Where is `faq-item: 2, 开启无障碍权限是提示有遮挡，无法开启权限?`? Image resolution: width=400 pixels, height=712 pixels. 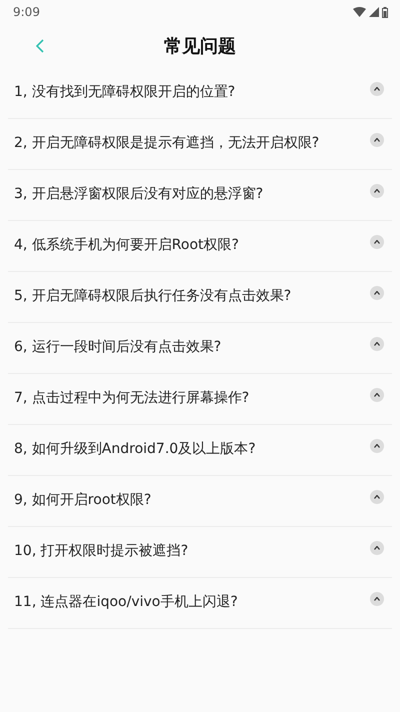
faq-item: 2, 开启无障碍权限是提示有遮挡，无法开启权限? is located at coordinates (200, 144).